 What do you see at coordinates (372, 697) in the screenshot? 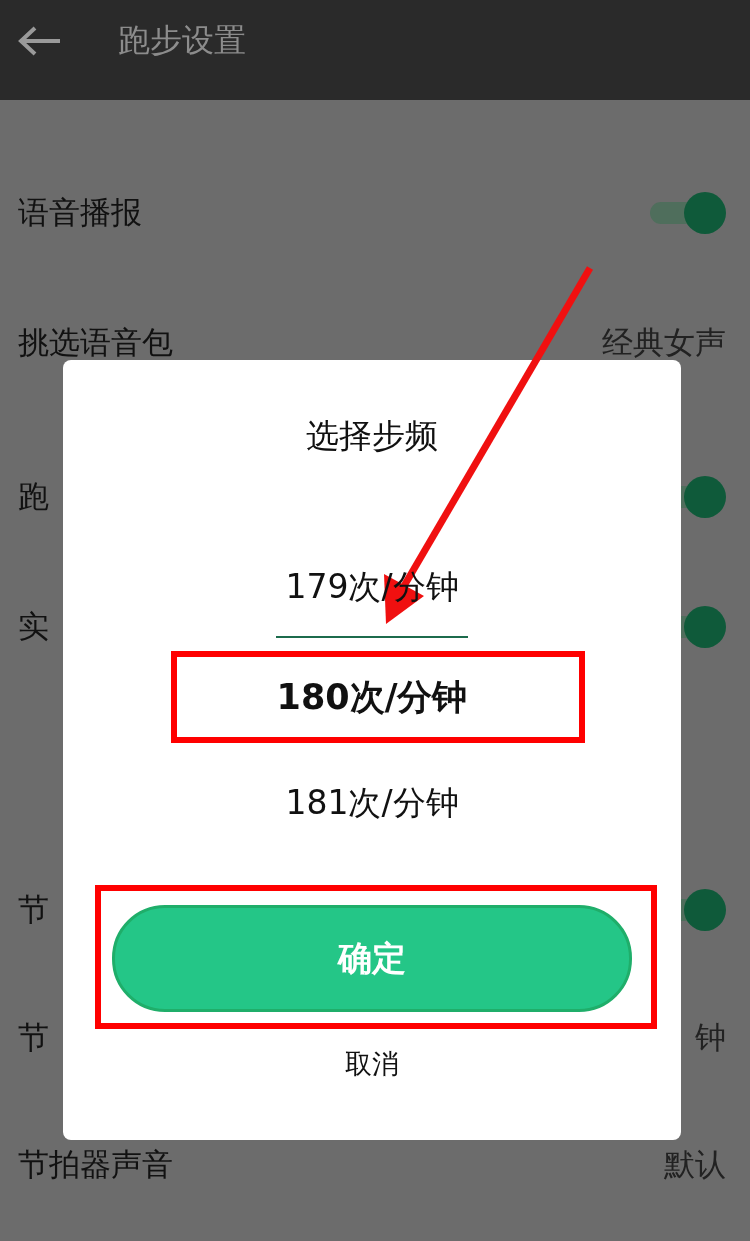
I see `picker-option: 180次/分钟` at bounding box center [372, 697].